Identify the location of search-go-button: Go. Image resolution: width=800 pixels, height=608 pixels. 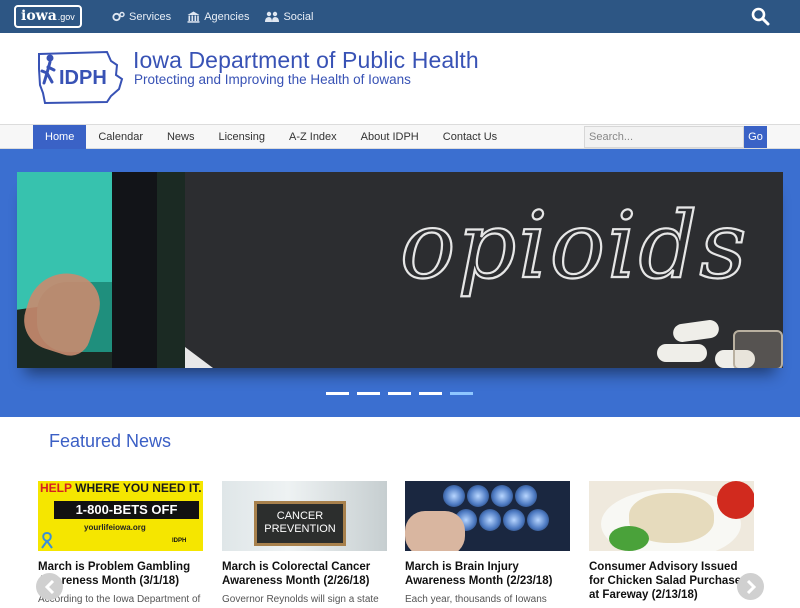
(755, 137).